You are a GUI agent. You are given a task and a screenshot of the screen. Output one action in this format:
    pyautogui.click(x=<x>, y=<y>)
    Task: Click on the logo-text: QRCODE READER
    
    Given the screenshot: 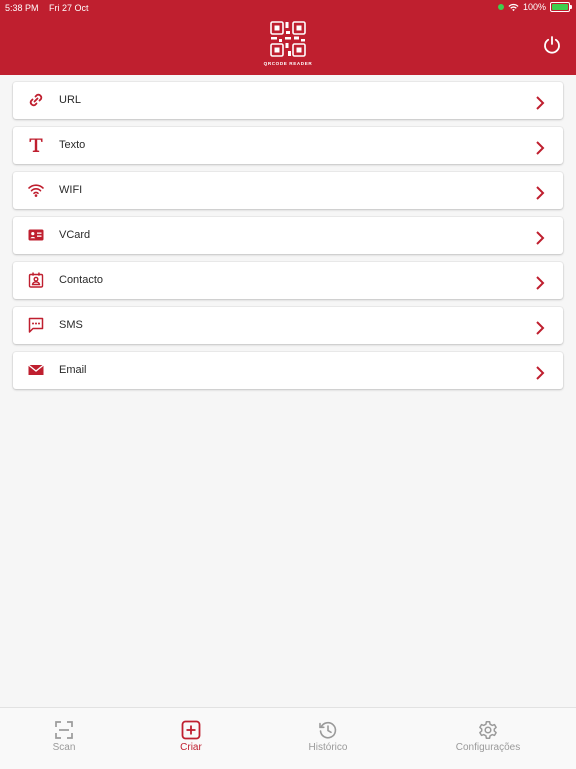 What is the action you would take?
    pyautogui.click(x=288, y=63)
    